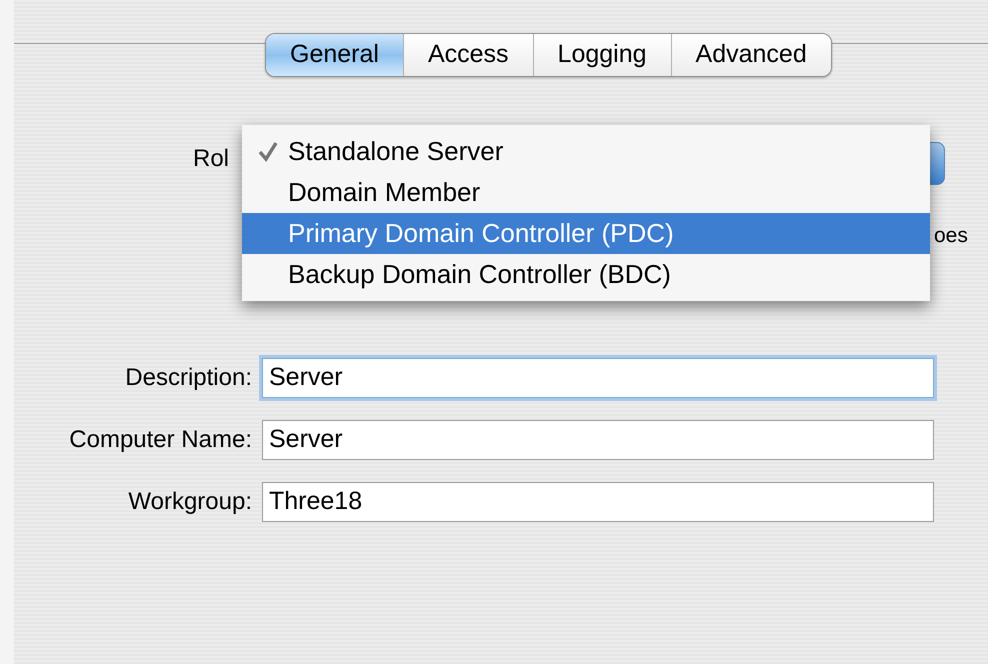 The width and height of the screenshot is (988, 664). What do you see at coordinates (586, 274) in the screenshot?
I see `menu-item: Backup Domain Controller (BDC)` at bounding box center [586, 274].